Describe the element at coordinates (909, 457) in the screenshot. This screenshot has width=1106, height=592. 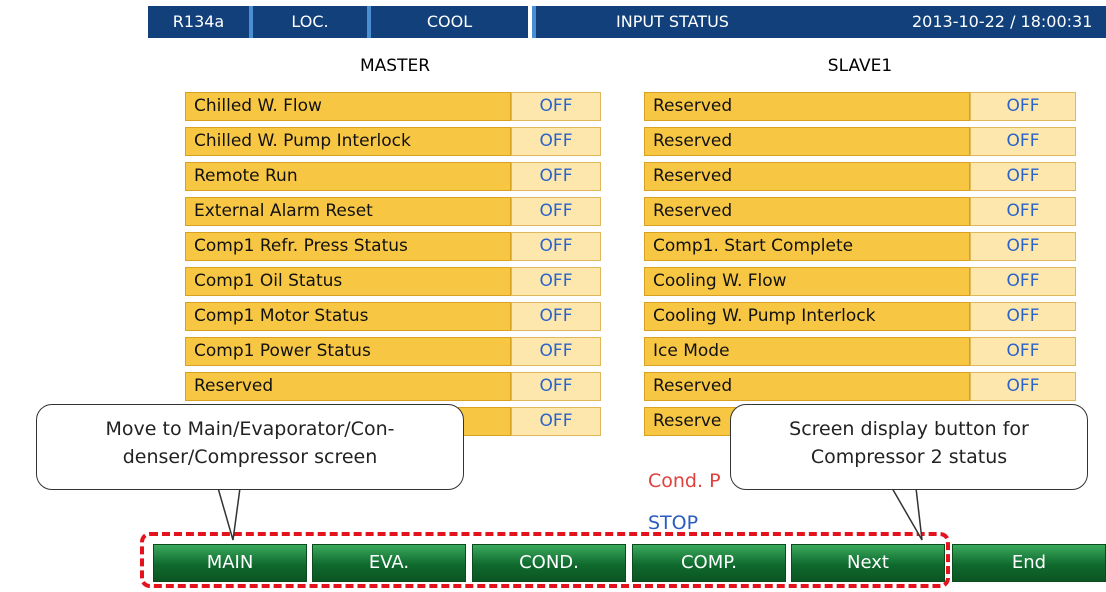
I see `next-callout-line2: Compressor 2 status` at that location.